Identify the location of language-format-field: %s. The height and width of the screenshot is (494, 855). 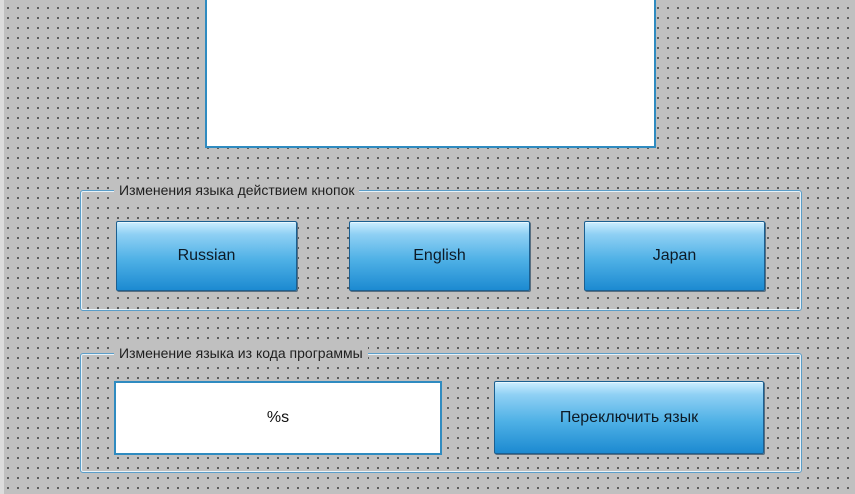
(278, 418).